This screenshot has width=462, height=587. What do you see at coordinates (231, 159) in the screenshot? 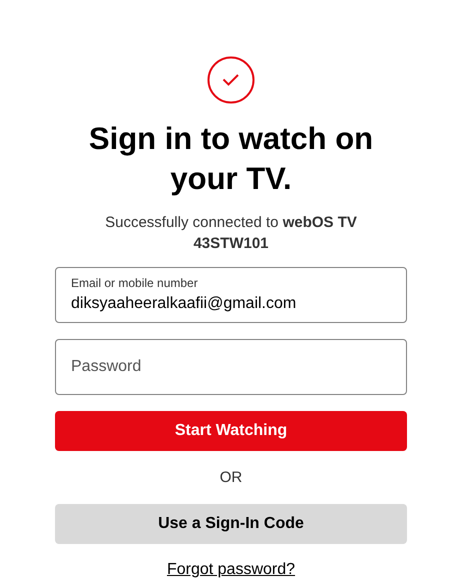
I see `page-title: Sign in to watch on your TV.` at bounding box center [231, 159].